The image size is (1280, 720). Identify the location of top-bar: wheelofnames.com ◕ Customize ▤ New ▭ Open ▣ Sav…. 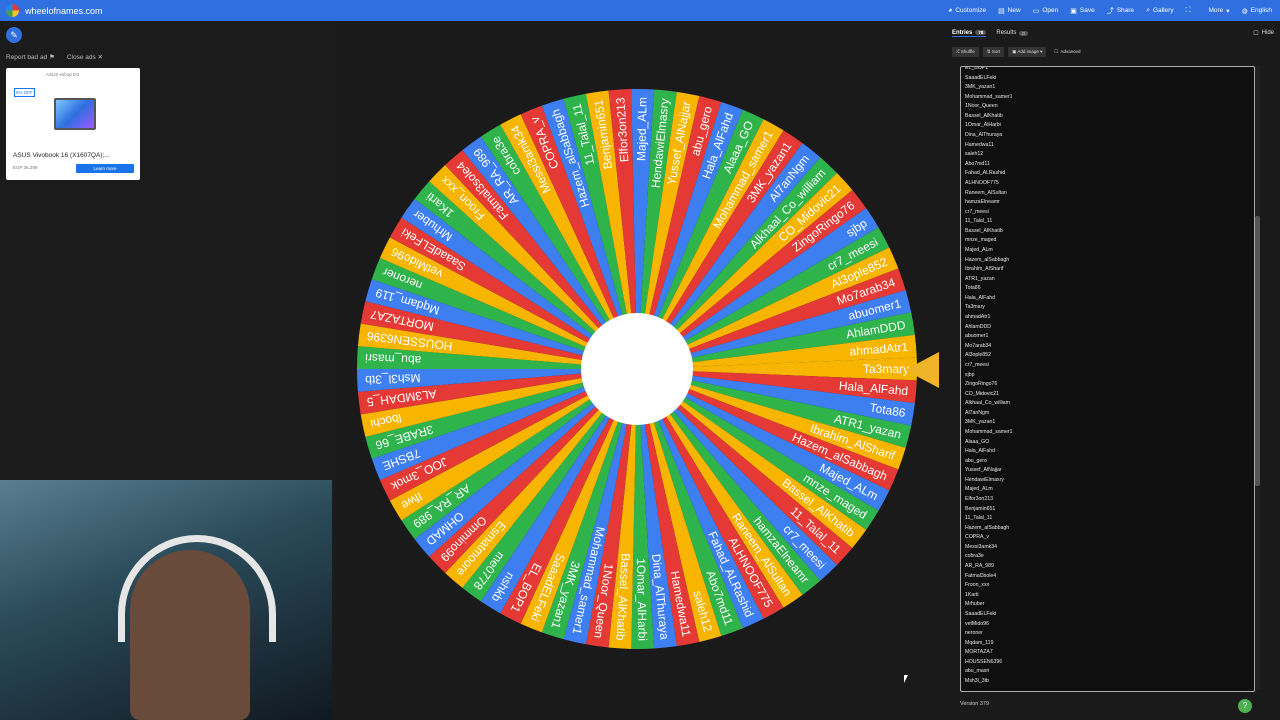
(640, 10).